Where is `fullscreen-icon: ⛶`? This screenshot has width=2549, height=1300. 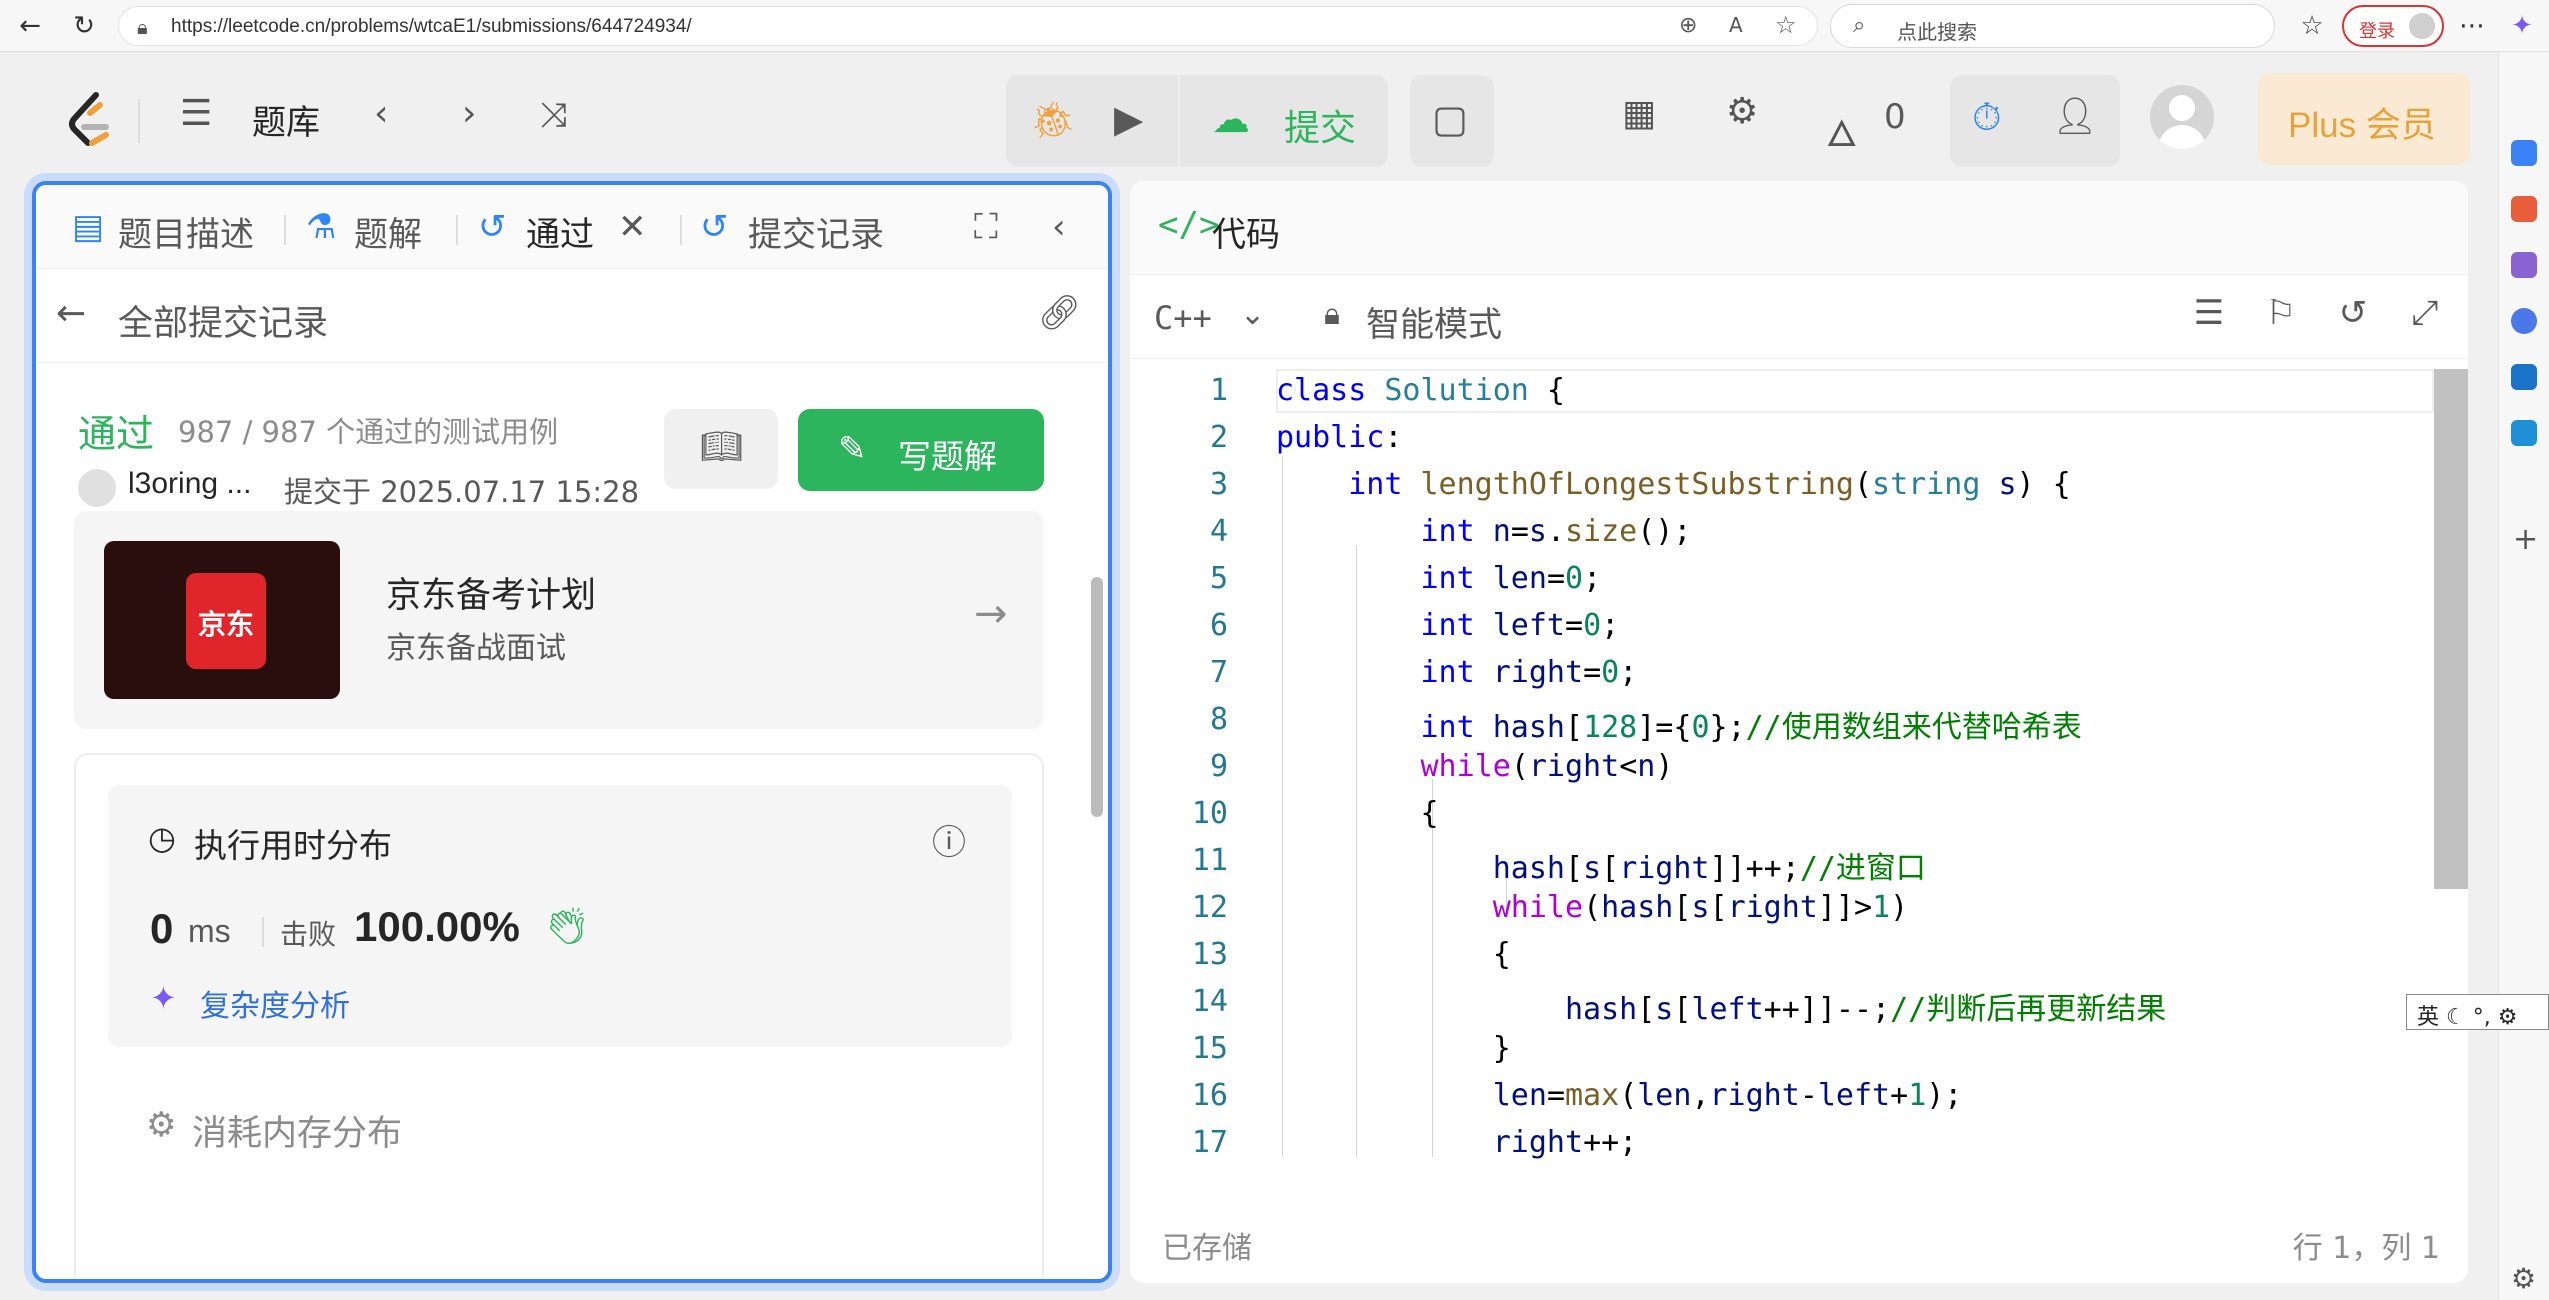 fullscreen-icon: ⛶ is located at coordinates (986, 227).